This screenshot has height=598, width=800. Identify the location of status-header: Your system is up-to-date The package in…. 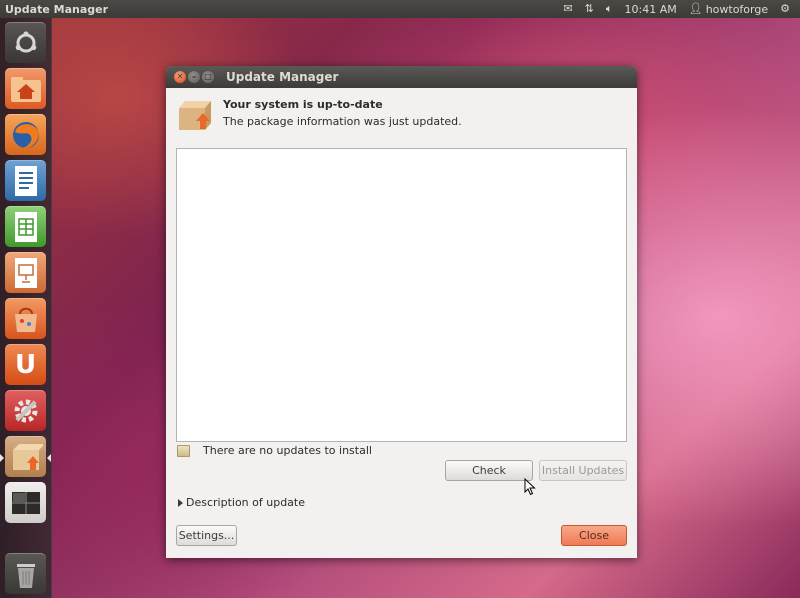
(319, 115).